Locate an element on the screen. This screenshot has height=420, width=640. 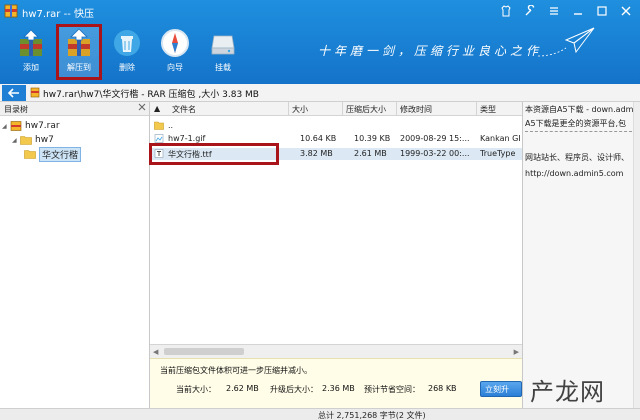
add-button: 添加 is located at coordinates (31, 52).